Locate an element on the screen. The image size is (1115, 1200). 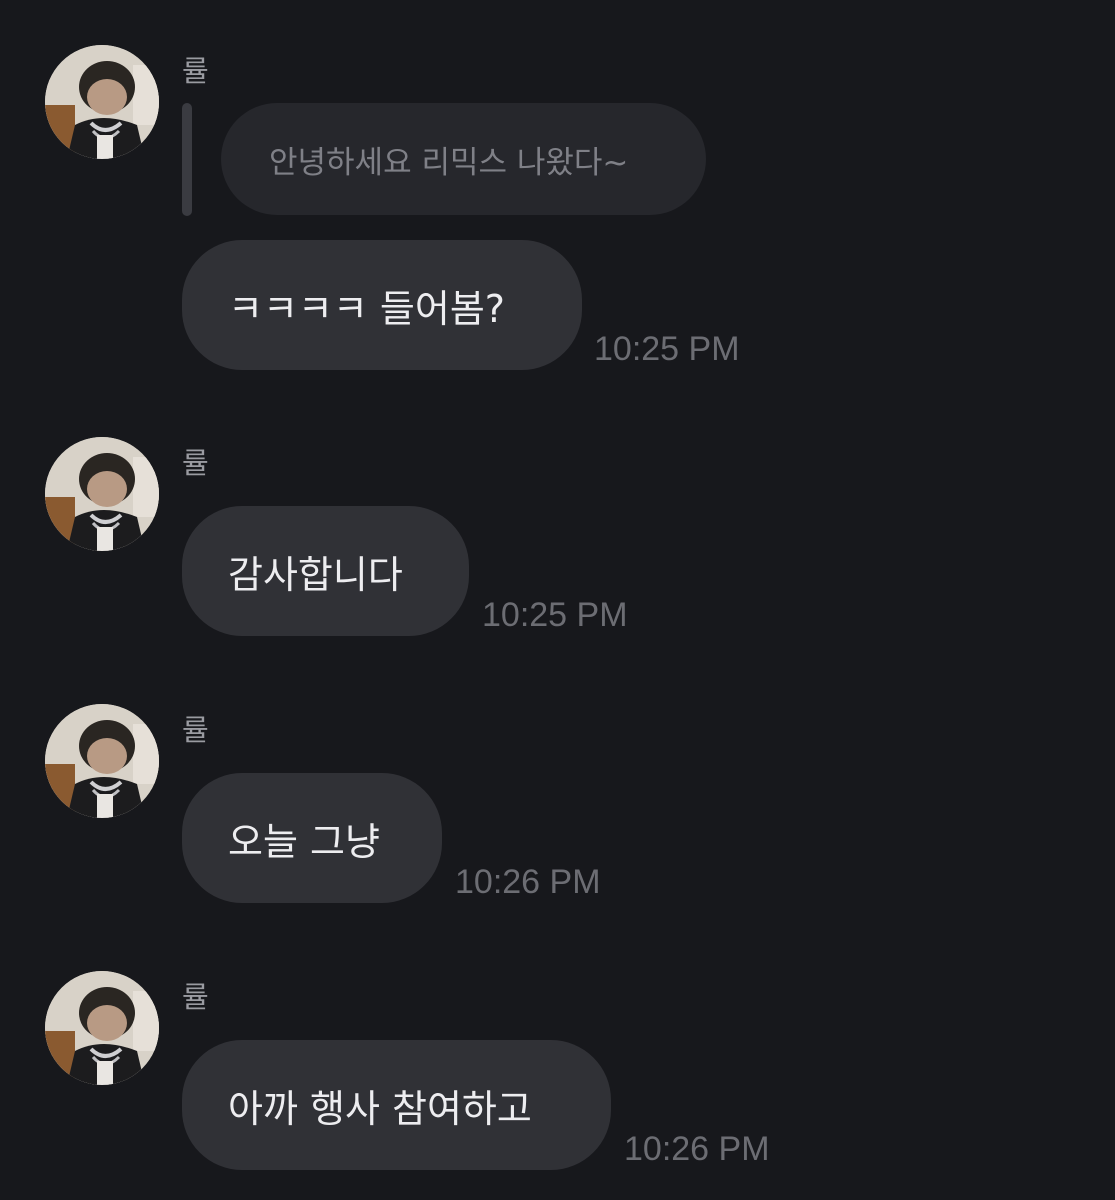
quote-bar is located at coordinates (187, 159).